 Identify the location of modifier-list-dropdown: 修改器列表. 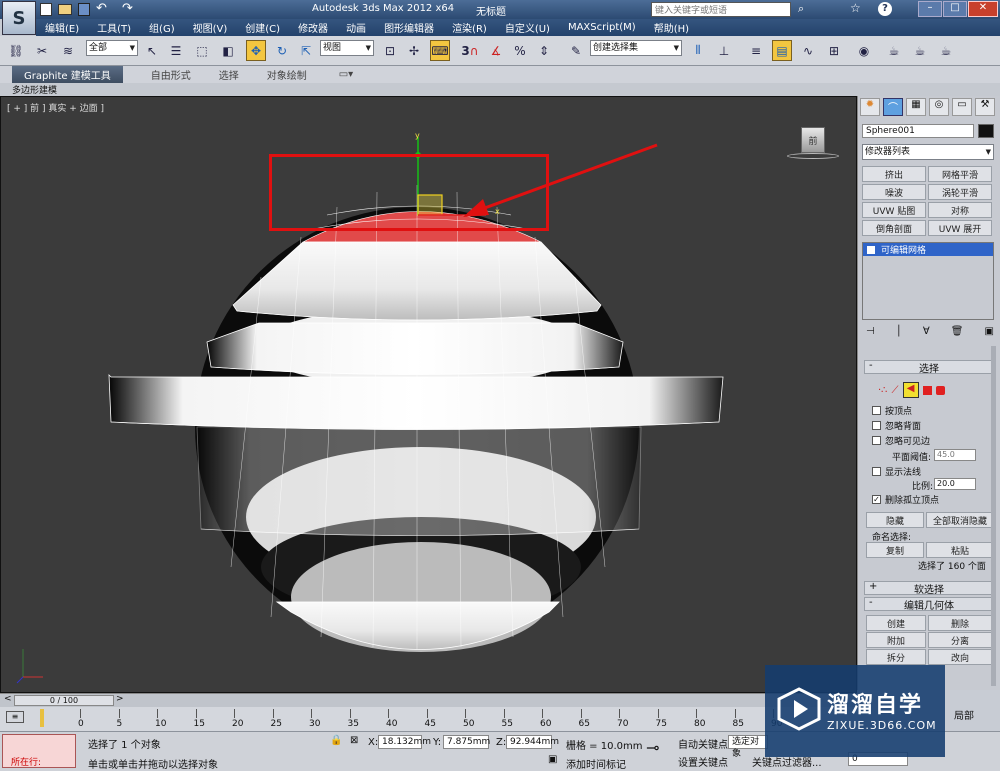
(928, 152).